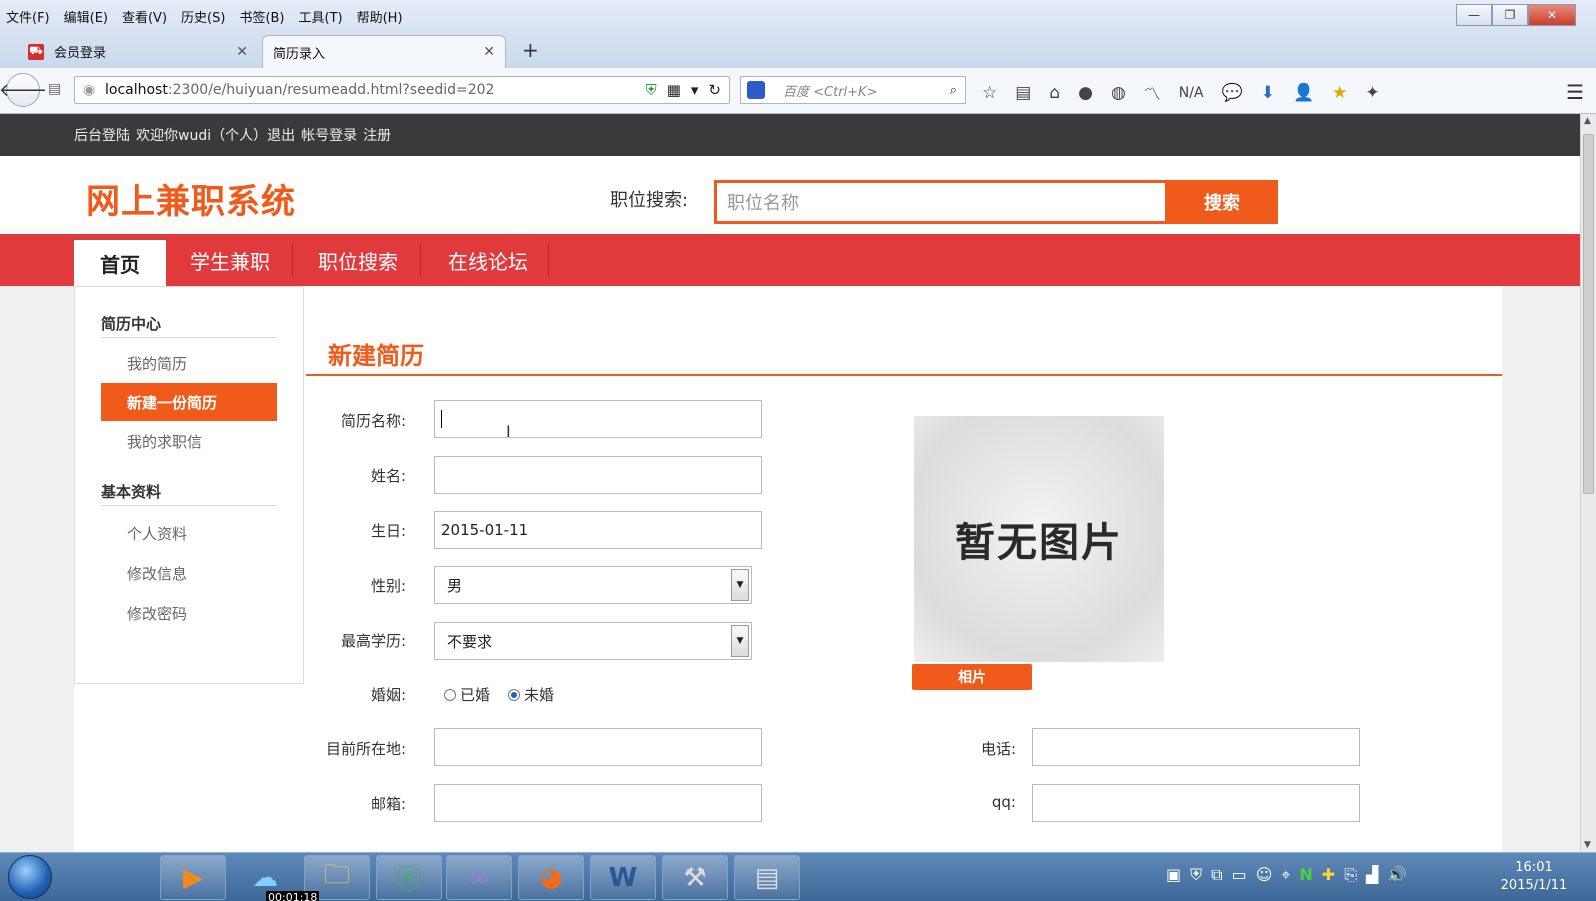  What do you see at coordinates (388, 804) in the screenshot?
I see `email-label: 邮箱:` at bounding box center [388, 804].